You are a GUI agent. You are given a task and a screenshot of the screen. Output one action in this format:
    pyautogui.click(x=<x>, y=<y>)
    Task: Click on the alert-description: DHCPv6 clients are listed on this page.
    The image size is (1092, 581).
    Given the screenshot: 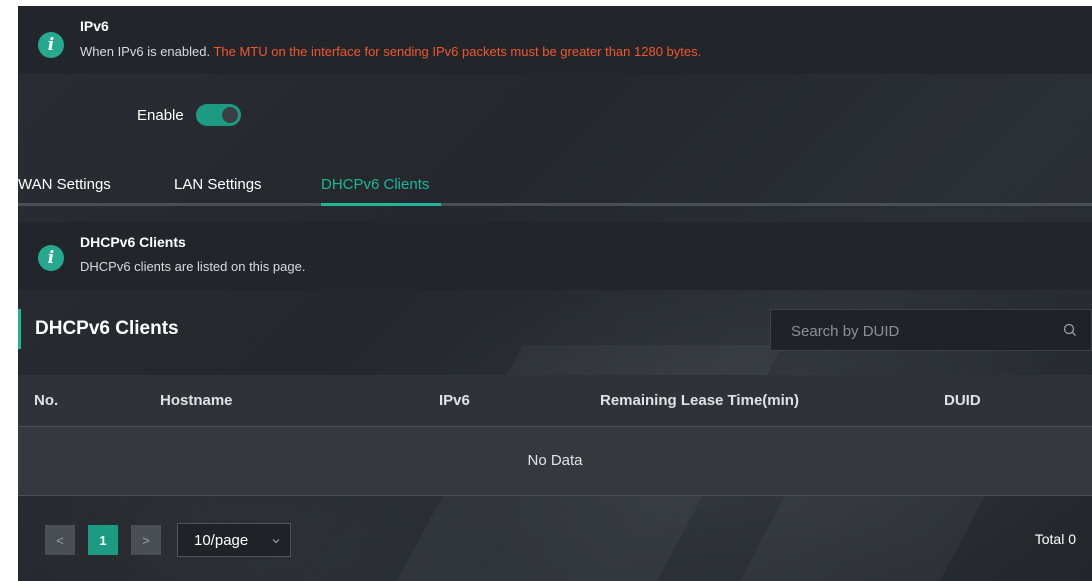 What is the action you would take?
    pyautogui.click(x=193, y=266)
    